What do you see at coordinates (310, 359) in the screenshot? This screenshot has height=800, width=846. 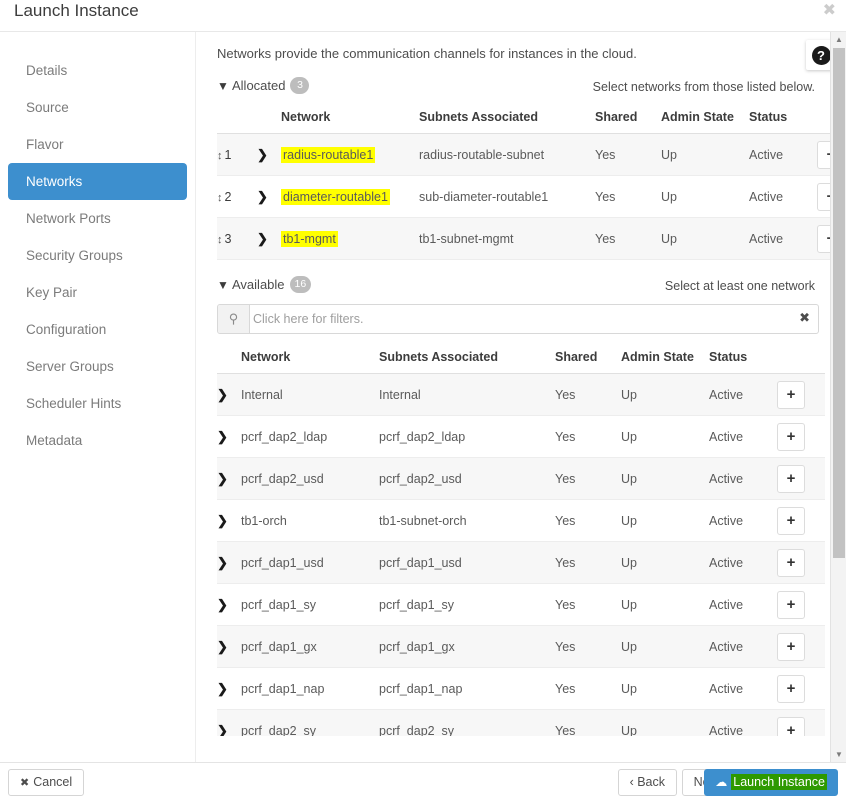 I see `col-network: Network` at bounding box center [310, 359].